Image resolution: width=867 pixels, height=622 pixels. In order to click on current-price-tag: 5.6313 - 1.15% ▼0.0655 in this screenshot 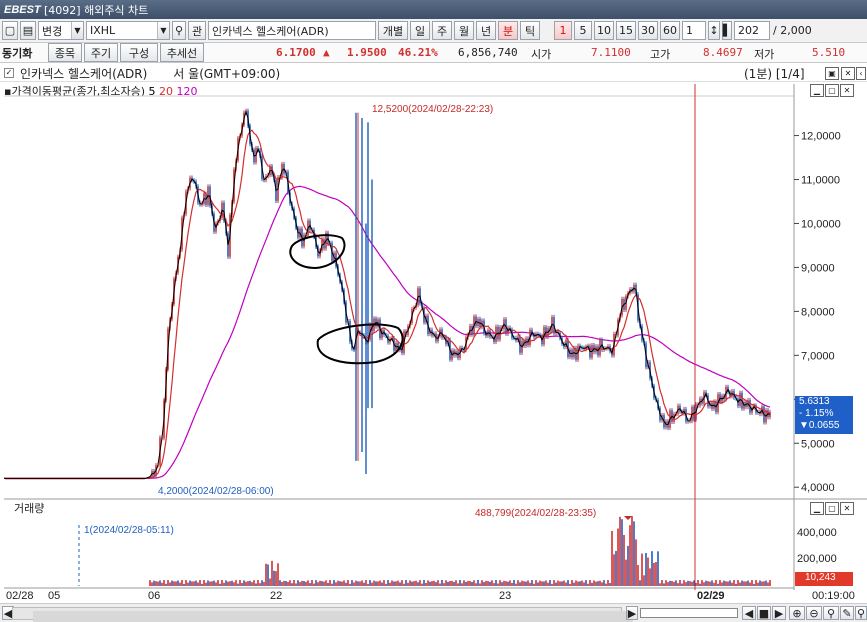, I will do `click(824, 415)`.